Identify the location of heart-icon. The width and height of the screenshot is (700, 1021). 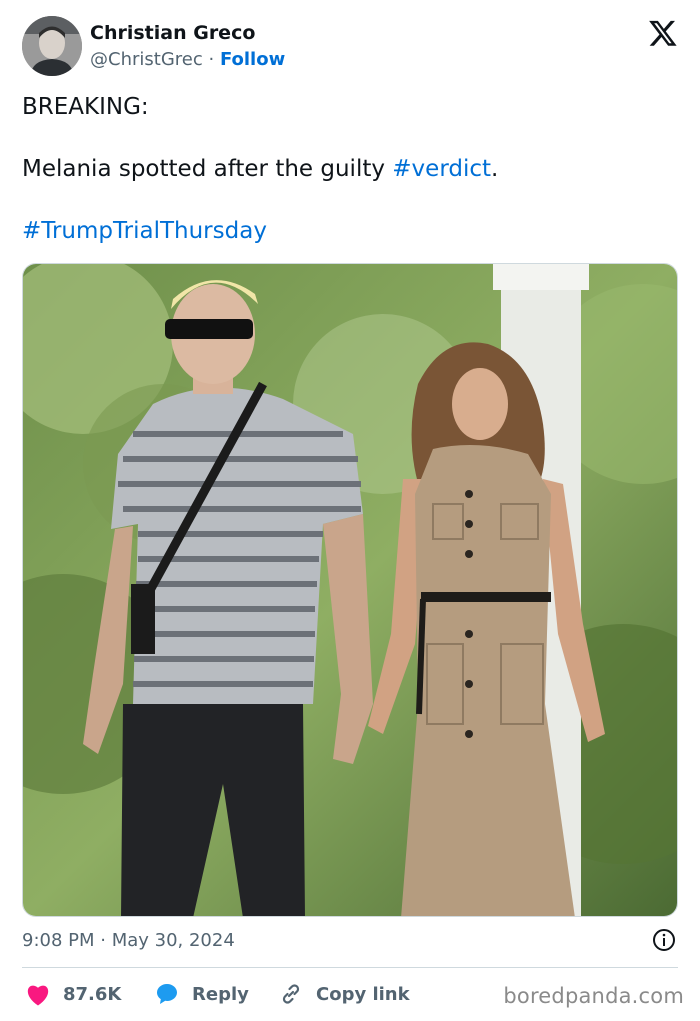
(38, 995).